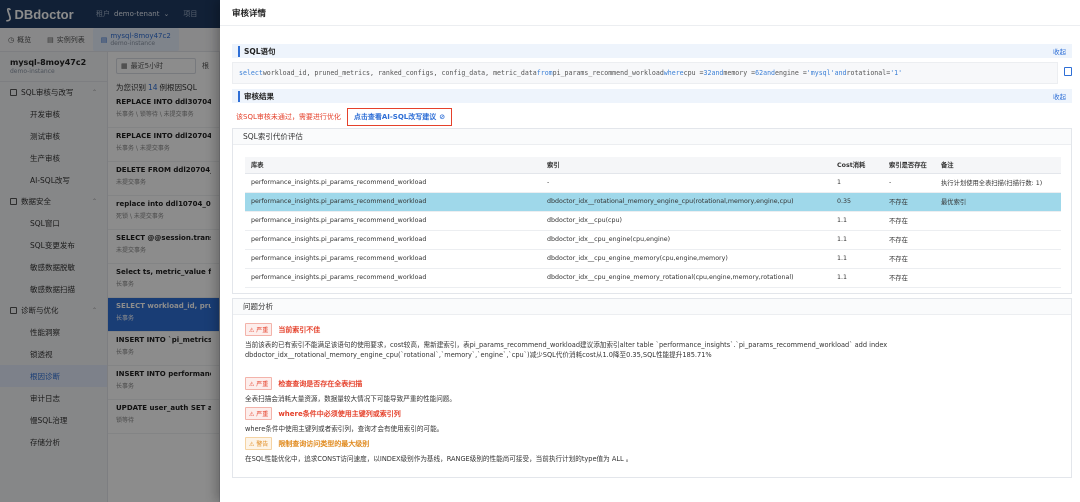 This screenshot has width=1080, height=502. What do you see at coordinates (324, 443) in the screenshot?
I see `issue-title: 限制查询访问类型的最大级别` at bounding box center [324, 443].